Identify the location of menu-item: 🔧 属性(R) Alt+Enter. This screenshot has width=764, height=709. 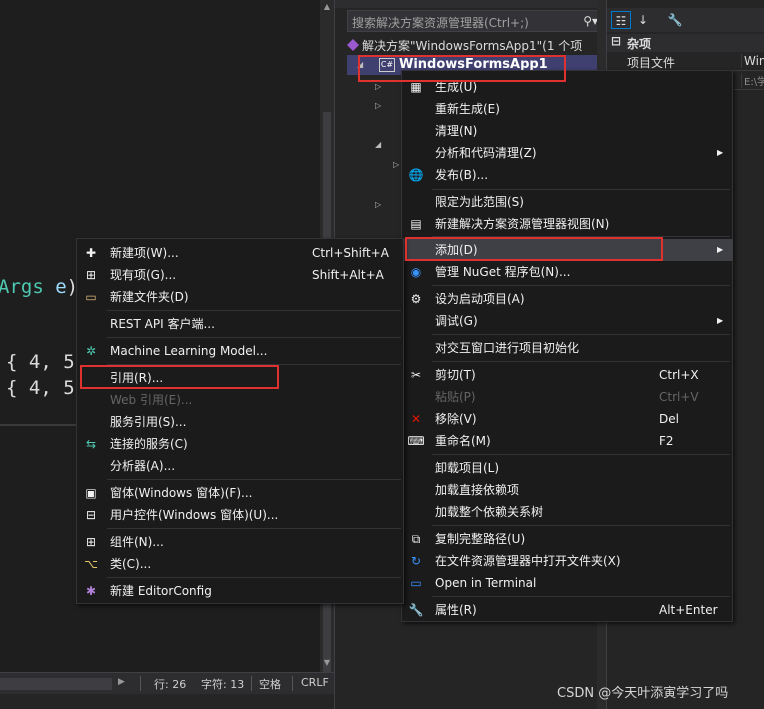
(568, 610).